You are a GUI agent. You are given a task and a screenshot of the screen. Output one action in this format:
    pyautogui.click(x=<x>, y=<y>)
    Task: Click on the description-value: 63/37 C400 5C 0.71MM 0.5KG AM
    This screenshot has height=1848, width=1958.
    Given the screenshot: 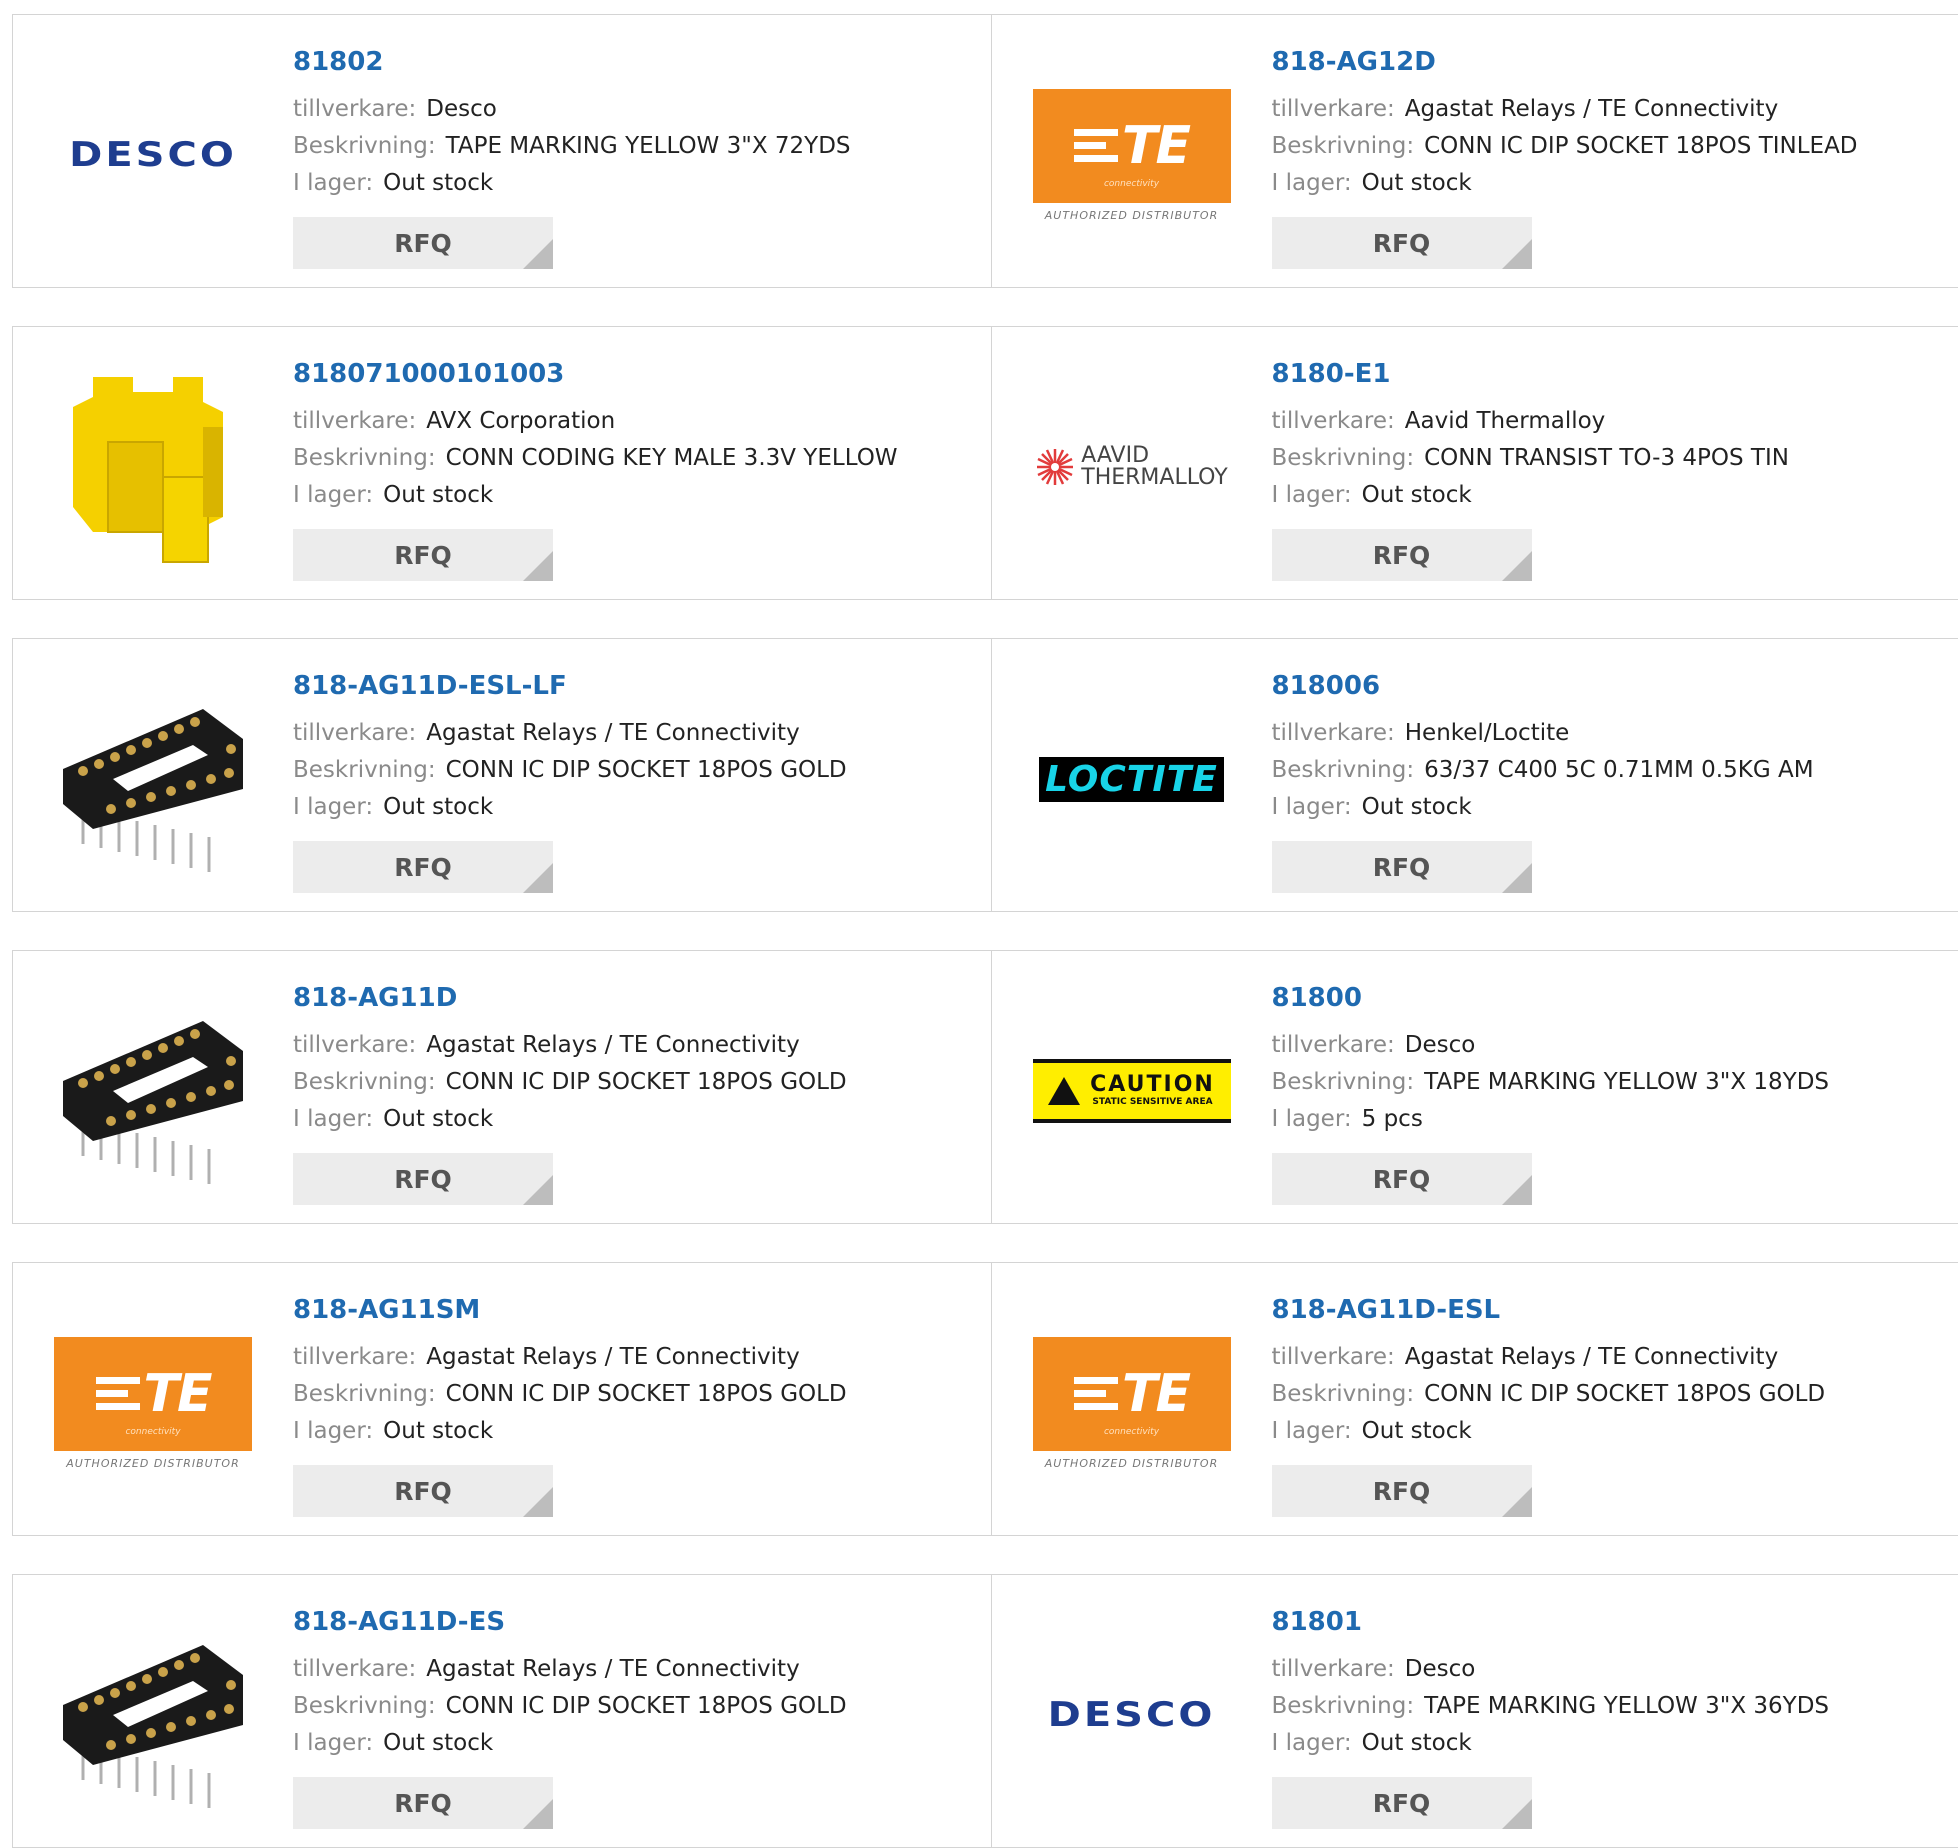 What is the action you would take?
    pyautogui.click(x=1618, y=770)
    